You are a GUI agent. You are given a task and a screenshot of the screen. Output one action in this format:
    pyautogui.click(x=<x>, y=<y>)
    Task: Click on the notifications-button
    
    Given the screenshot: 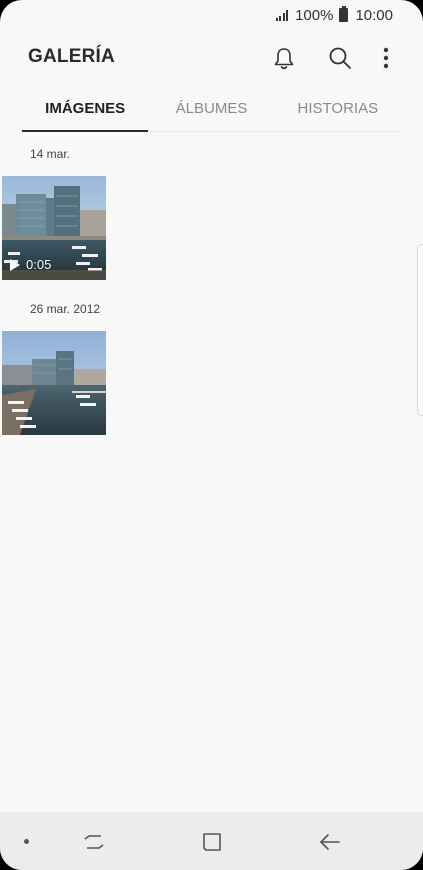 What is the action you would take?
    pyautogui.click(x=284, y=58)
    